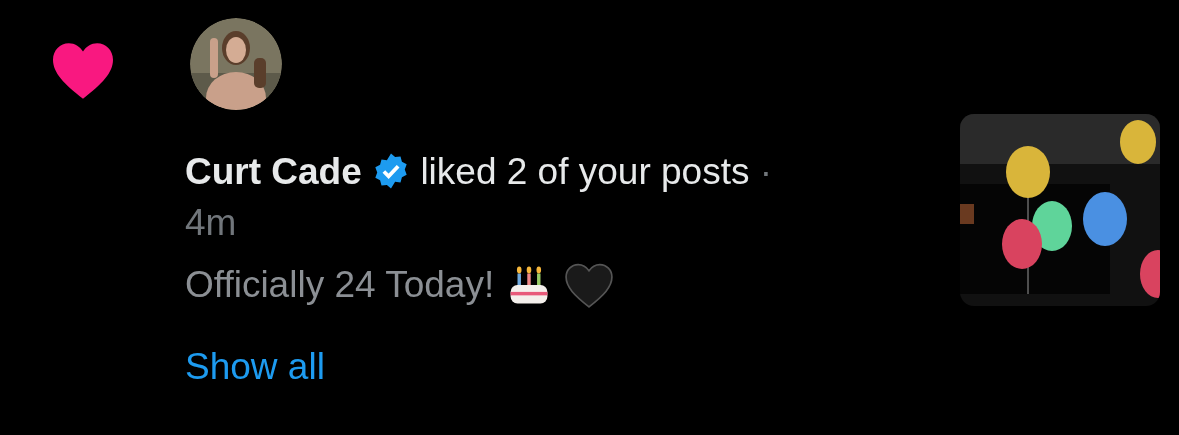 This screenshot has height=435, width=1179. I want to click on show-all-link: Show all, so click(255, 367).